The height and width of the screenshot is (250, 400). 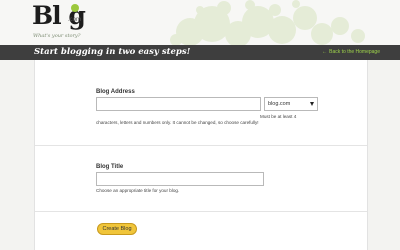 I want to click on site-logo: Bl g .com What's your story?, so click(x=72, y=22).